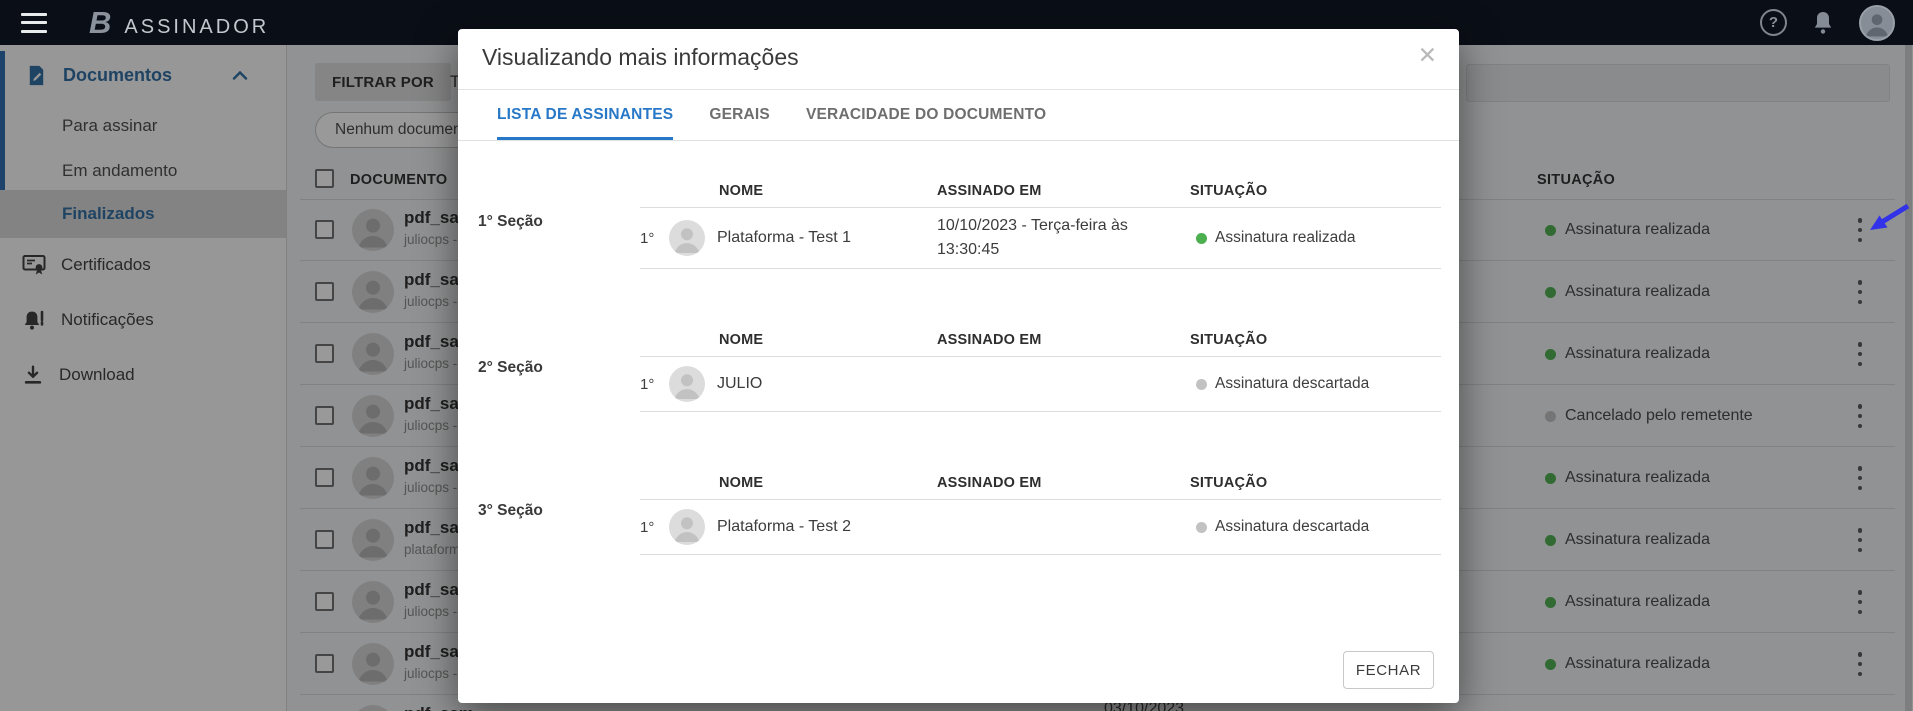  I want to click on close-button: FECHAR, so click(1388, 670).